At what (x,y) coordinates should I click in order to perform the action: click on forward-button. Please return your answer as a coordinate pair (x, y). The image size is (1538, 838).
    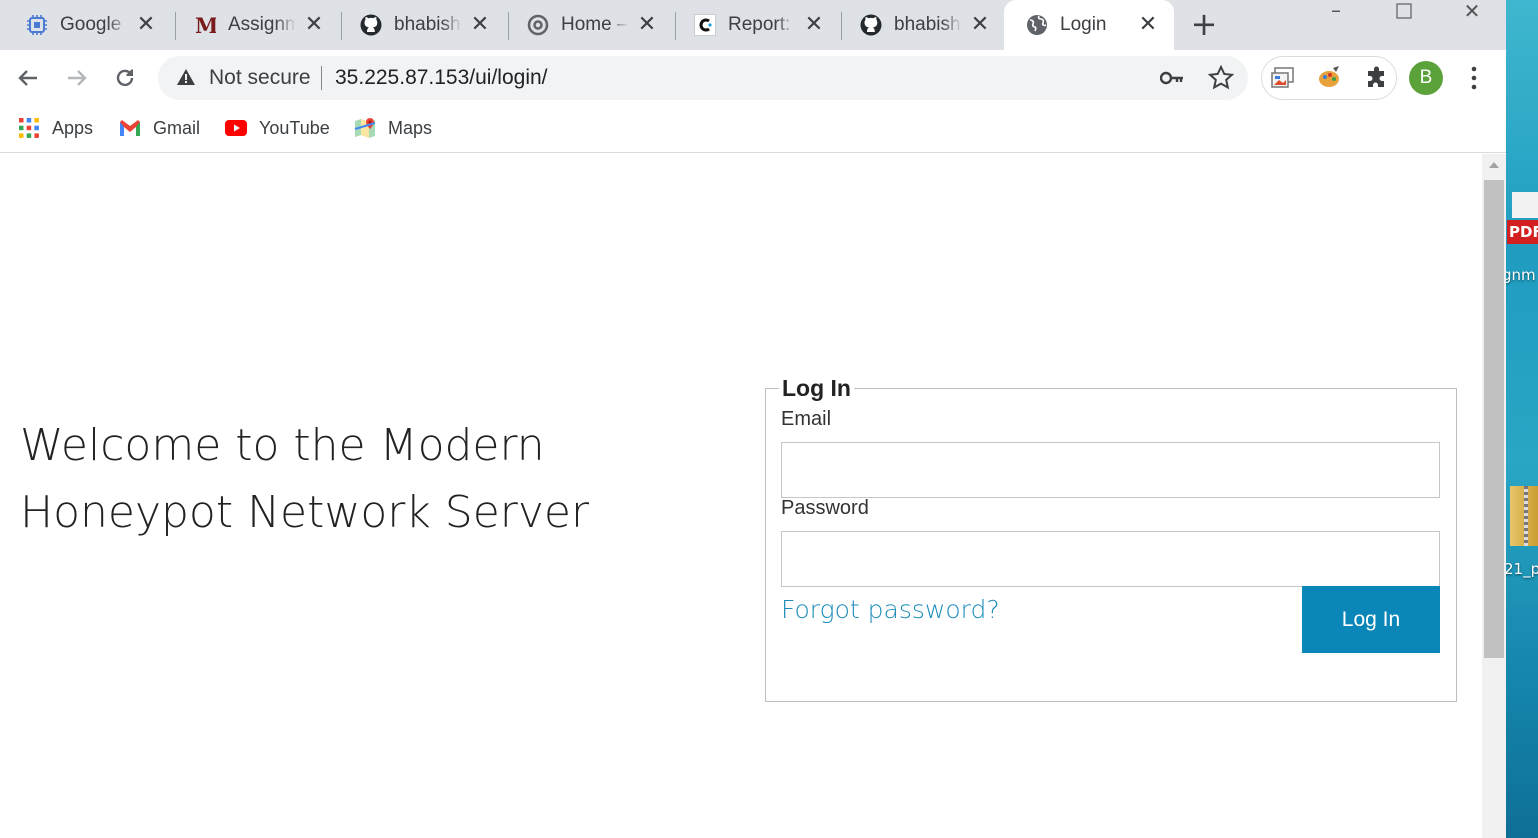
    Looking at the image, I should click on (77, 78).